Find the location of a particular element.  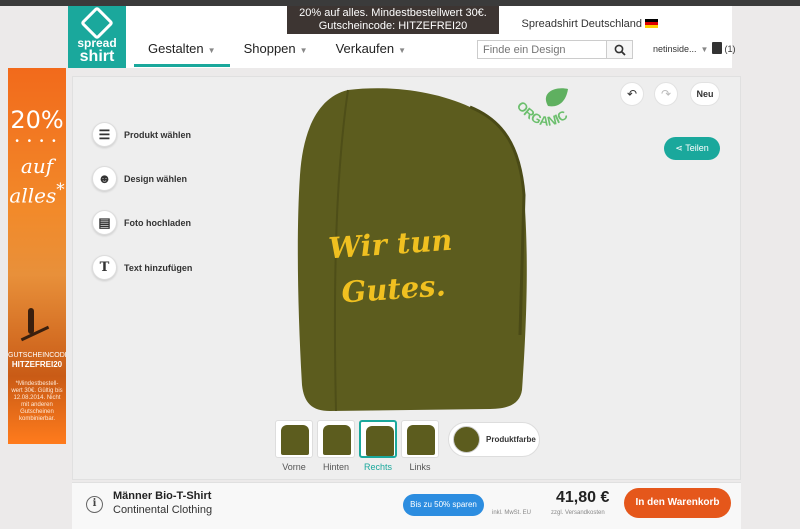

view-right: Rechts is located at coordinates (378, 446).